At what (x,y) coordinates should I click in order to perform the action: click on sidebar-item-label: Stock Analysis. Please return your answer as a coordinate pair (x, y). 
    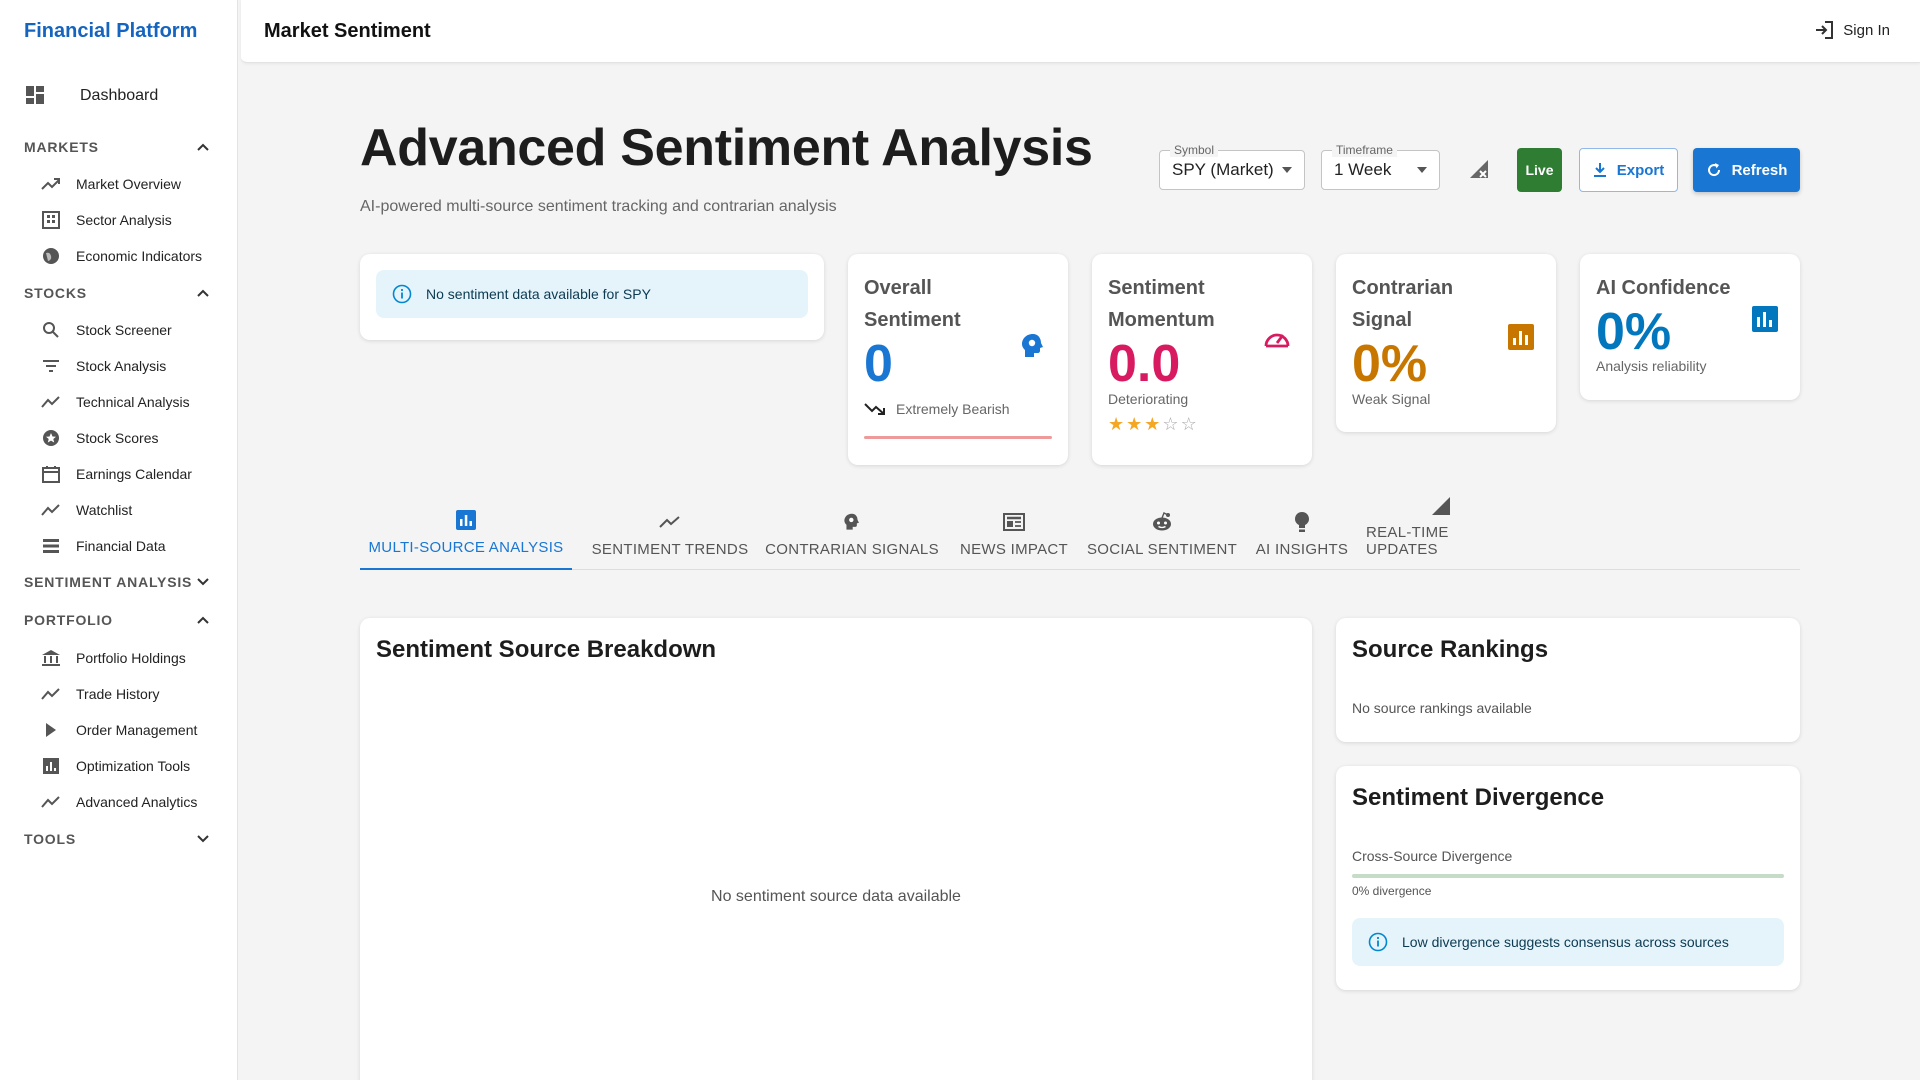
    Looking at the image, I should click on (121, 366).